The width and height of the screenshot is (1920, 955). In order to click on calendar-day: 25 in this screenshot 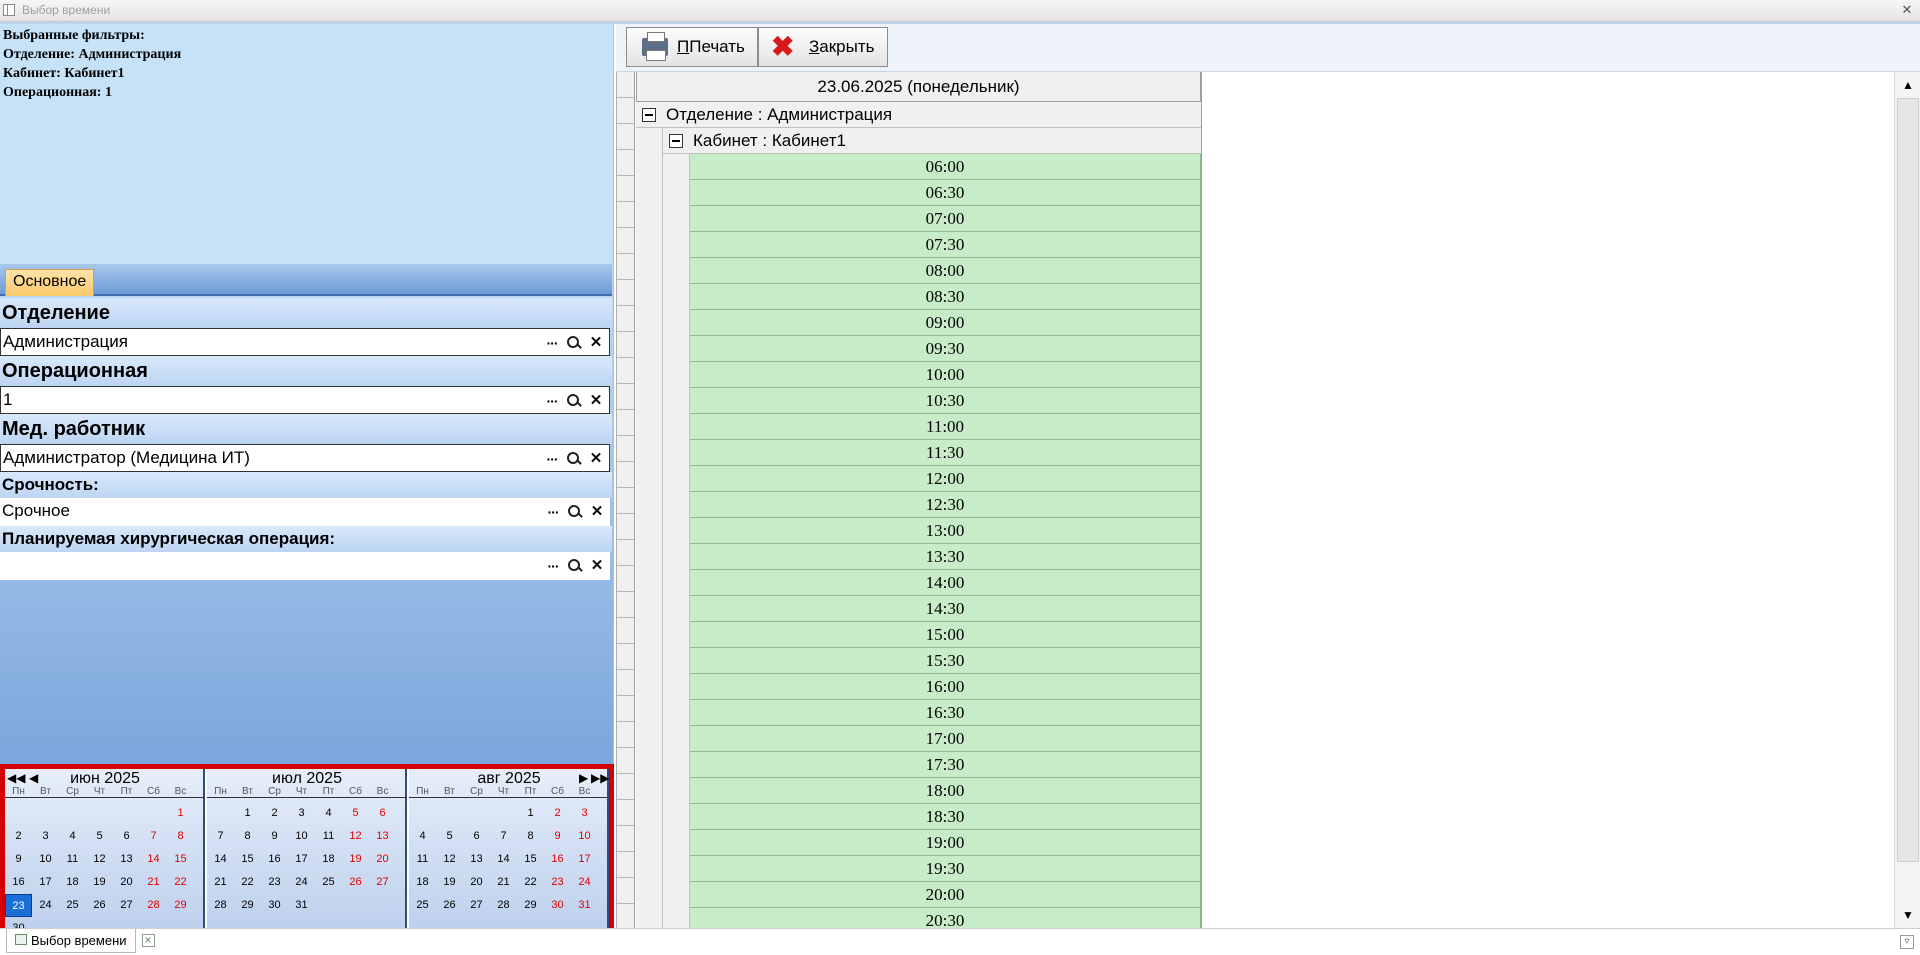, I will do `click(422, 905)`.